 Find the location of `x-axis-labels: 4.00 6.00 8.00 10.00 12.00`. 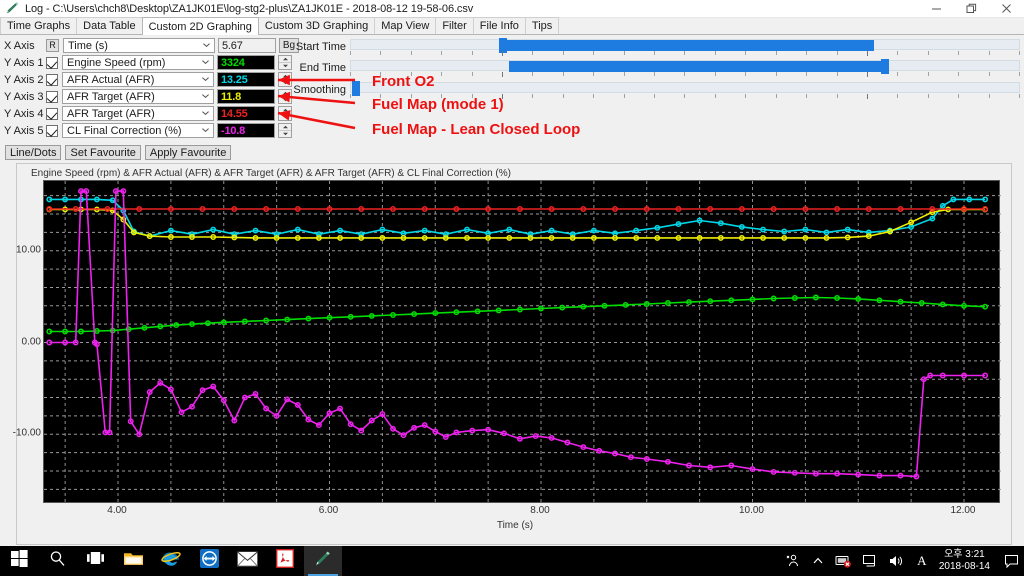

x-axis-labels: 4.00 6.00 8.00 10.00 12.00 is located at coordinates (521, 512).